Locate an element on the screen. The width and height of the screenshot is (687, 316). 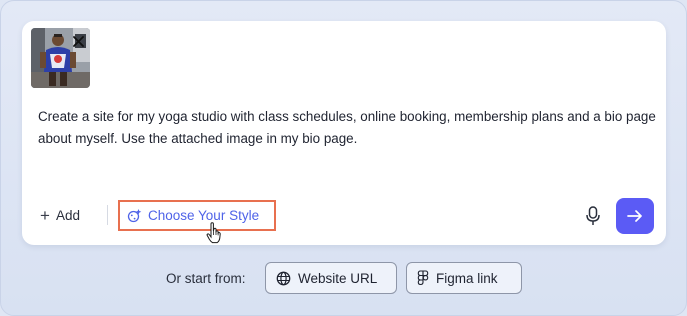
start-from-label: Or start from: is located at coordinates (206, 278).